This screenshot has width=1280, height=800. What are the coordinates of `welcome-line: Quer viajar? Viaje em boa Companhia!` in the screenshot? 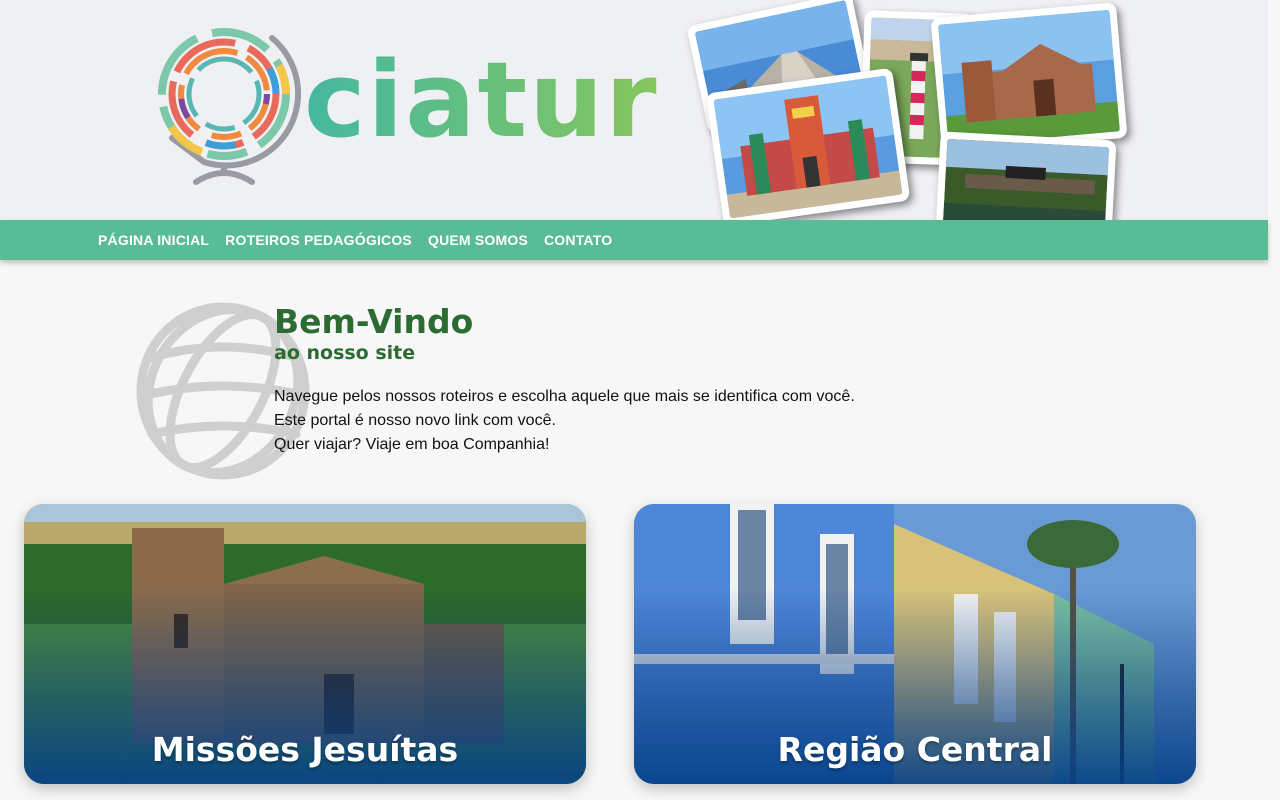 It's located at (412, 444).